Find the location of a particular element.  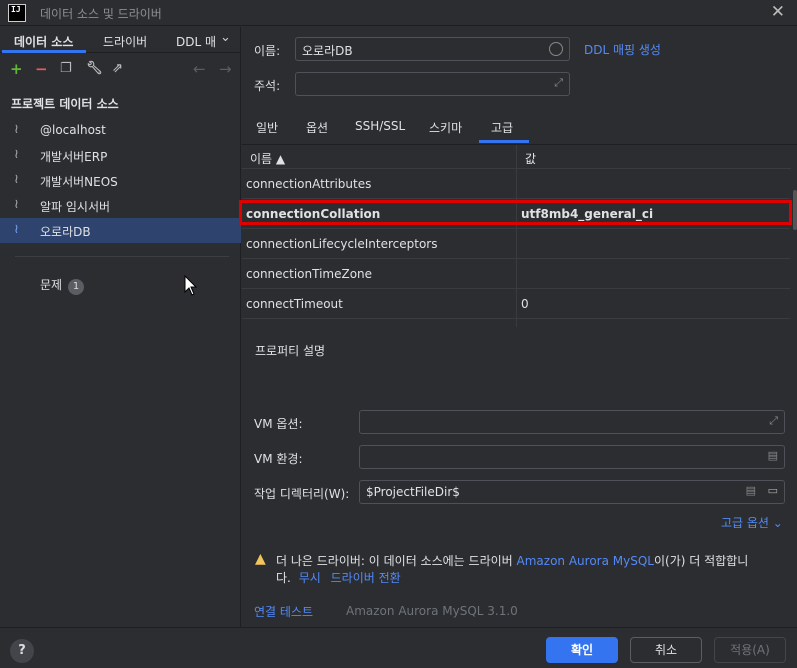

test-connection-link: 연결 테스트 is located at coordinates (283, 611).